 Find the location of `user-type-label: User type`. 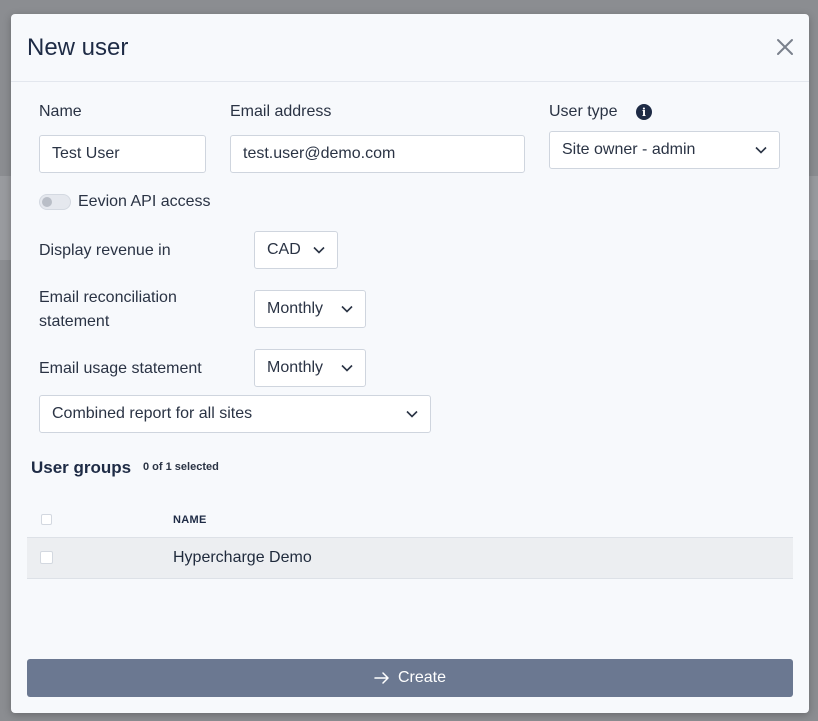

user-type-label: User type is located at coordinates (583, 111).